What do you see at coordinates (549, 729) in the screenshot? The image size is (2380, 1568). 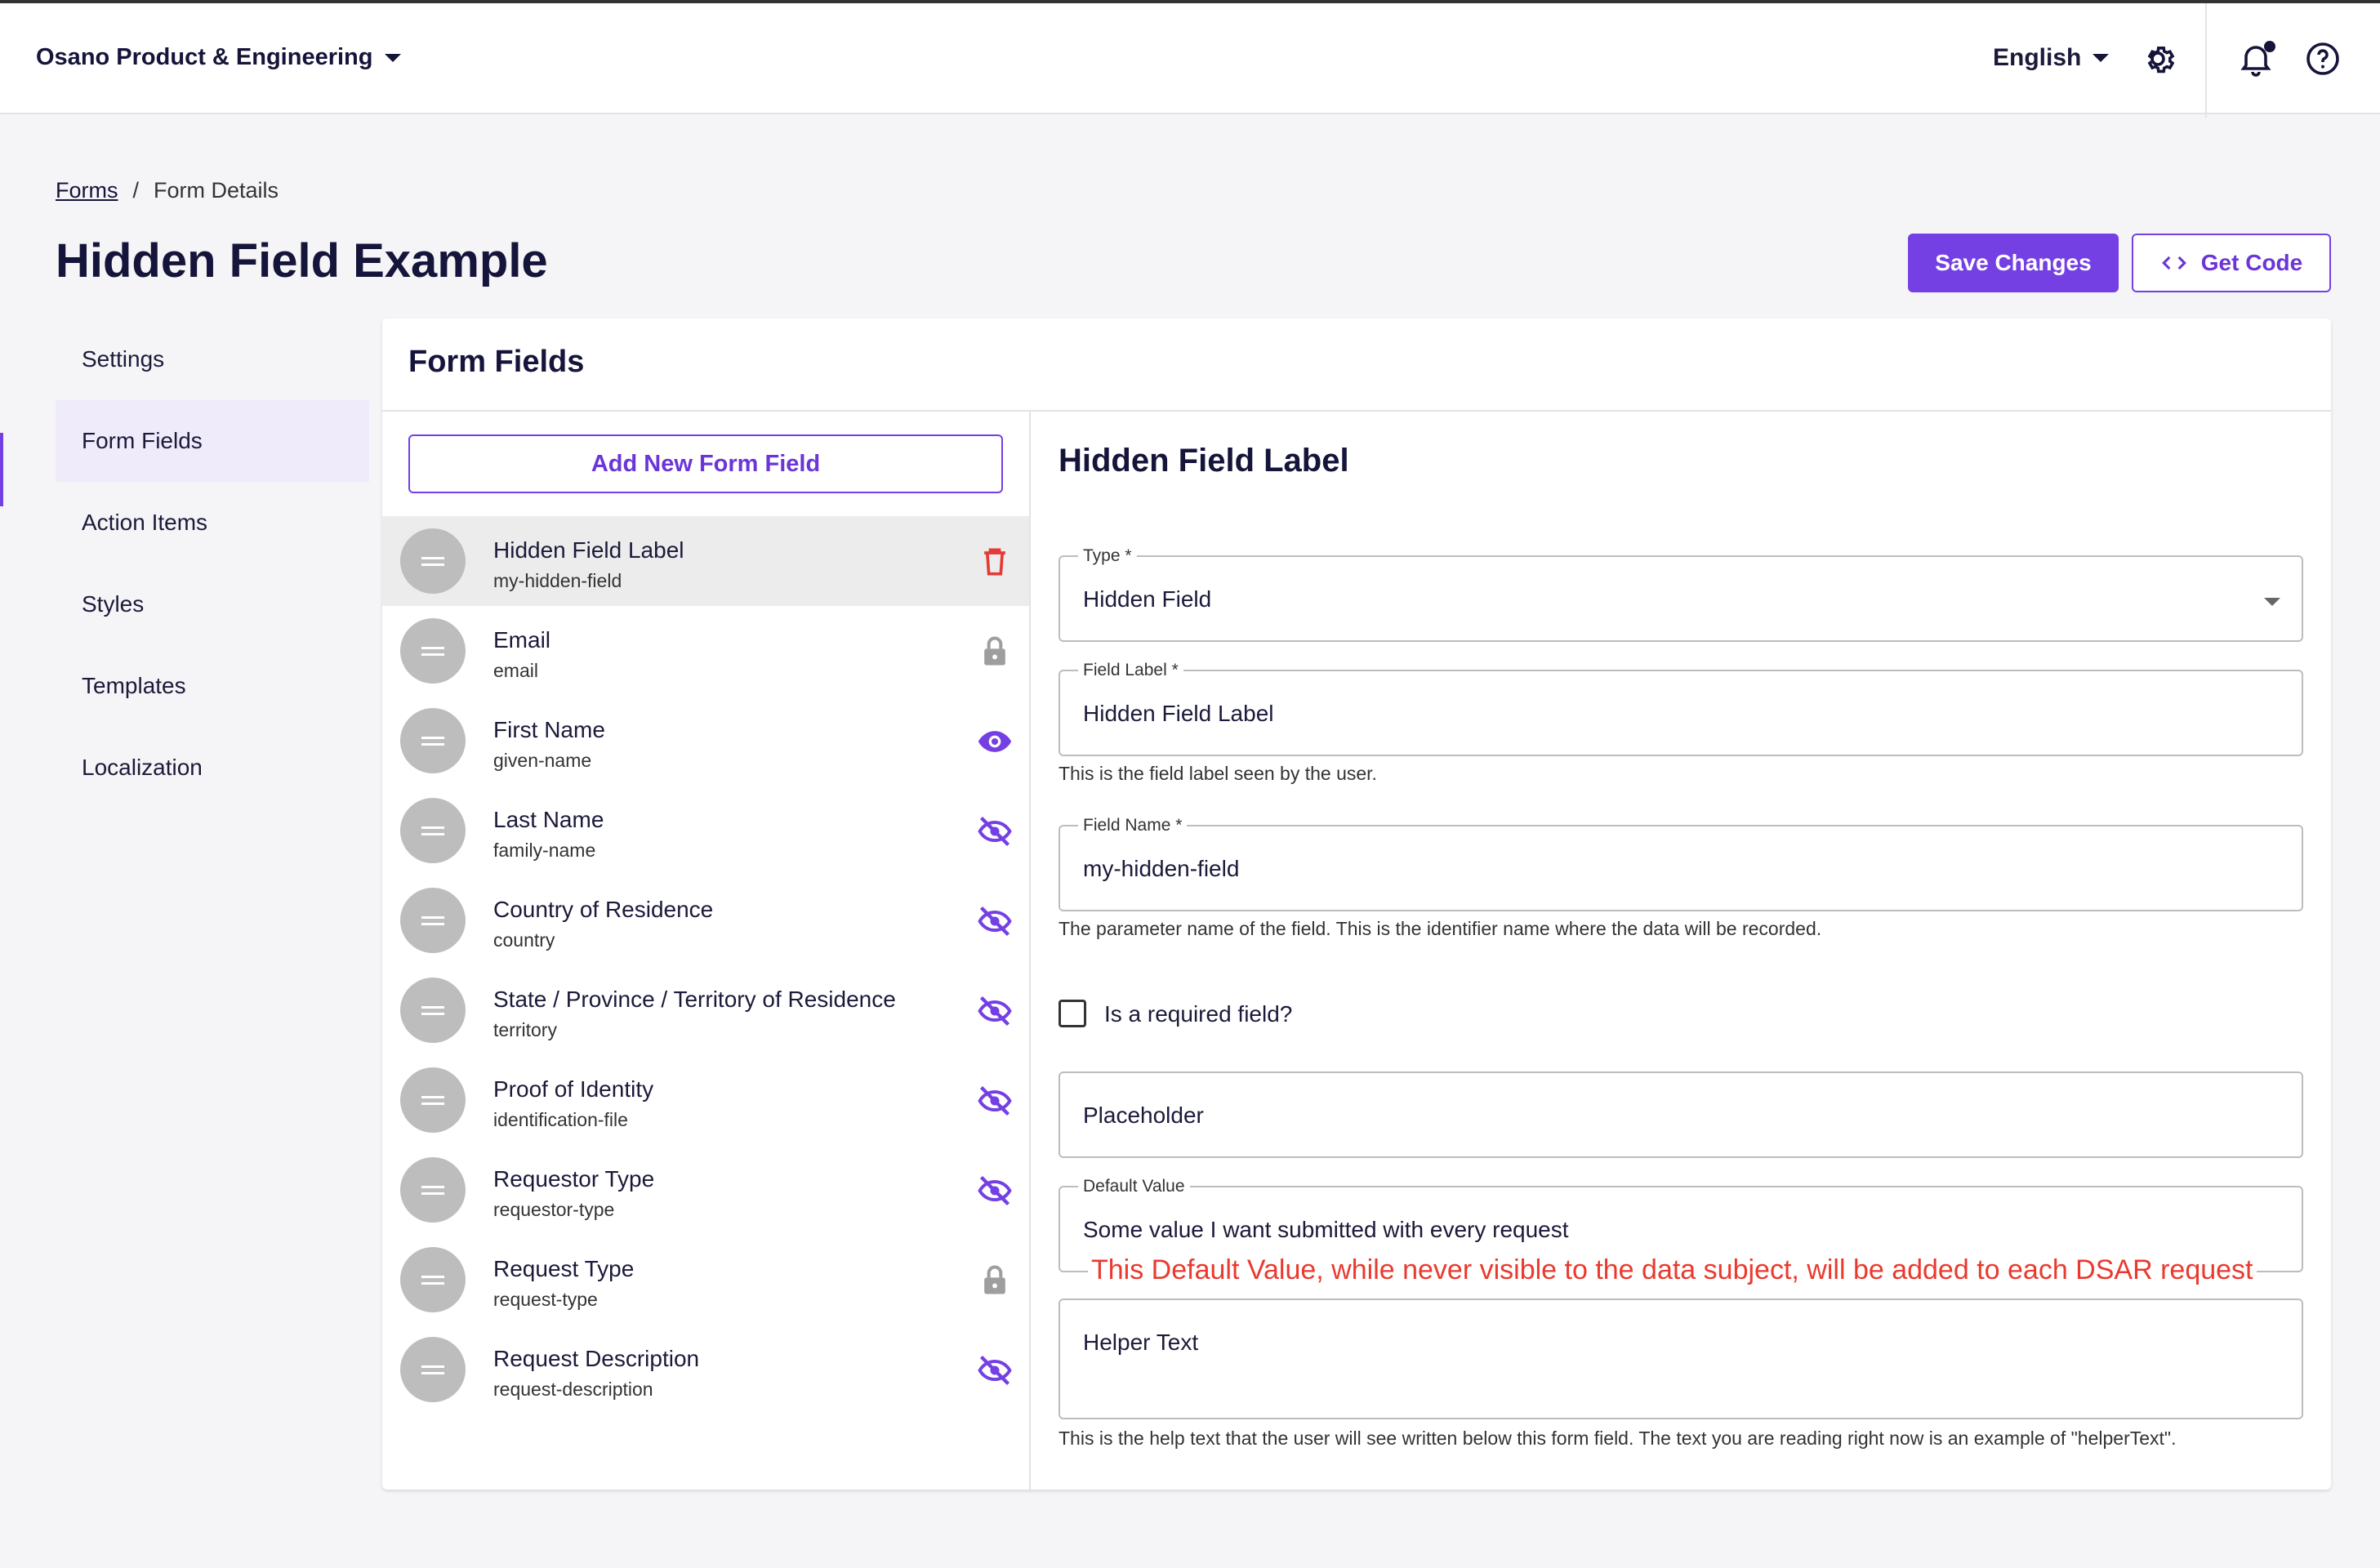 I see `form-field-label: First Name` at bounding box center [549, 729].